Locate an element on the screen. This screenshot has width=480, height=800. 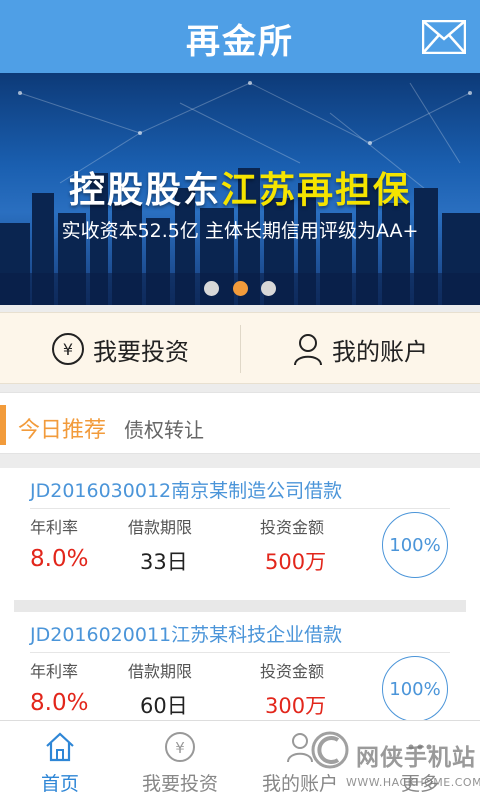
bottom-nav: 首页 ¥ 我要投资 我的账户 更多 is located at coordinates (240, 760).